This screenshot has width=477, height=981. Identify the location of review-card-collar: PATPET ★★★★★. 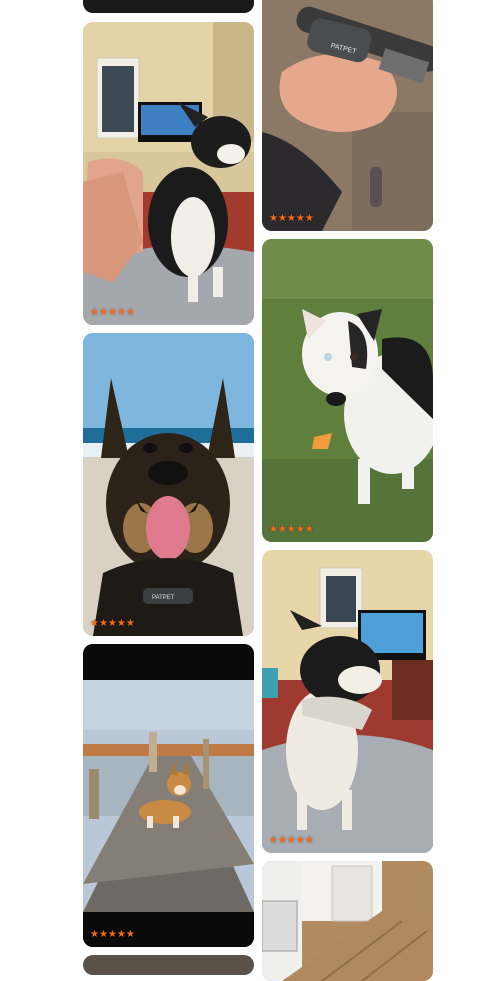
(347, 115).